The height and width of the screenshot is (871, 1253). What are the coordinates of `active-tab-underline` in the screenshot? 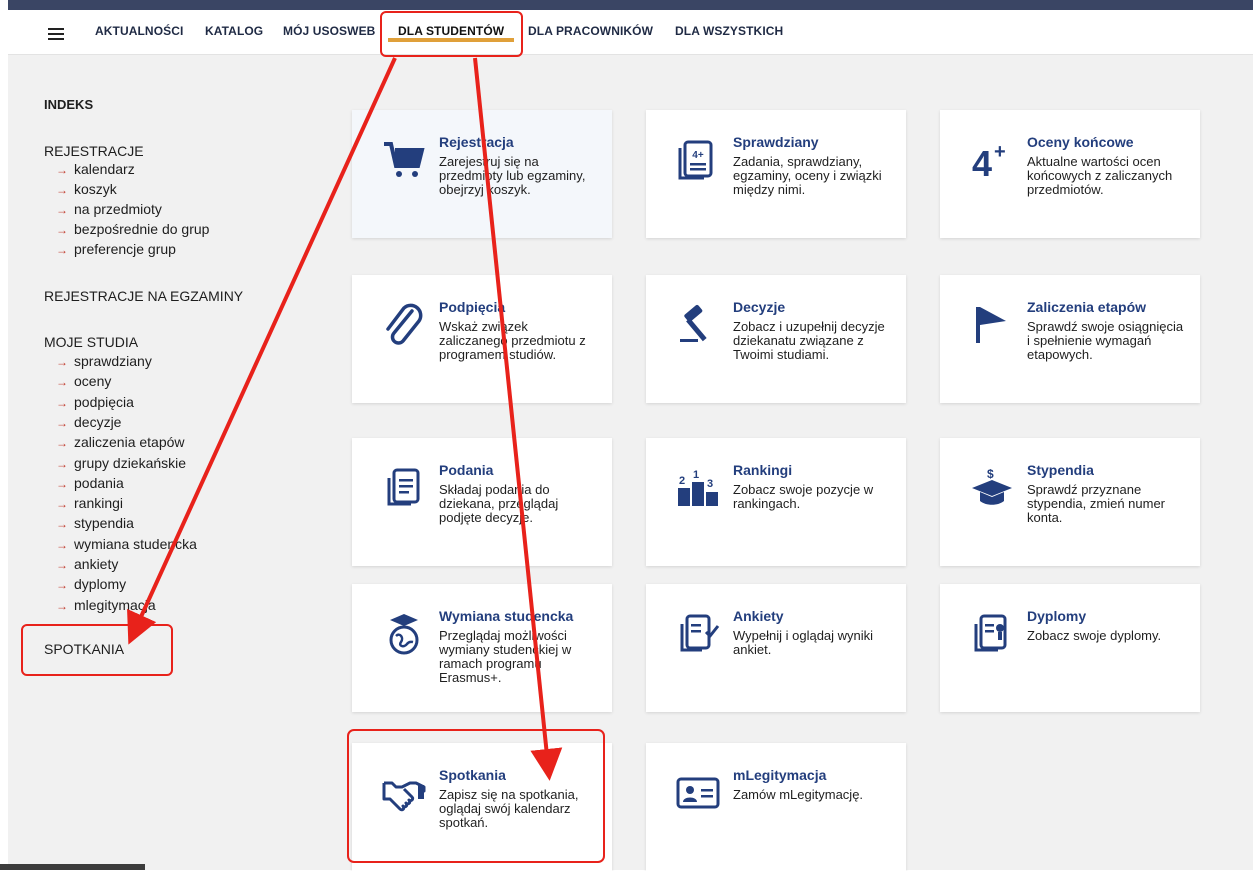 It's located at (451, 40).